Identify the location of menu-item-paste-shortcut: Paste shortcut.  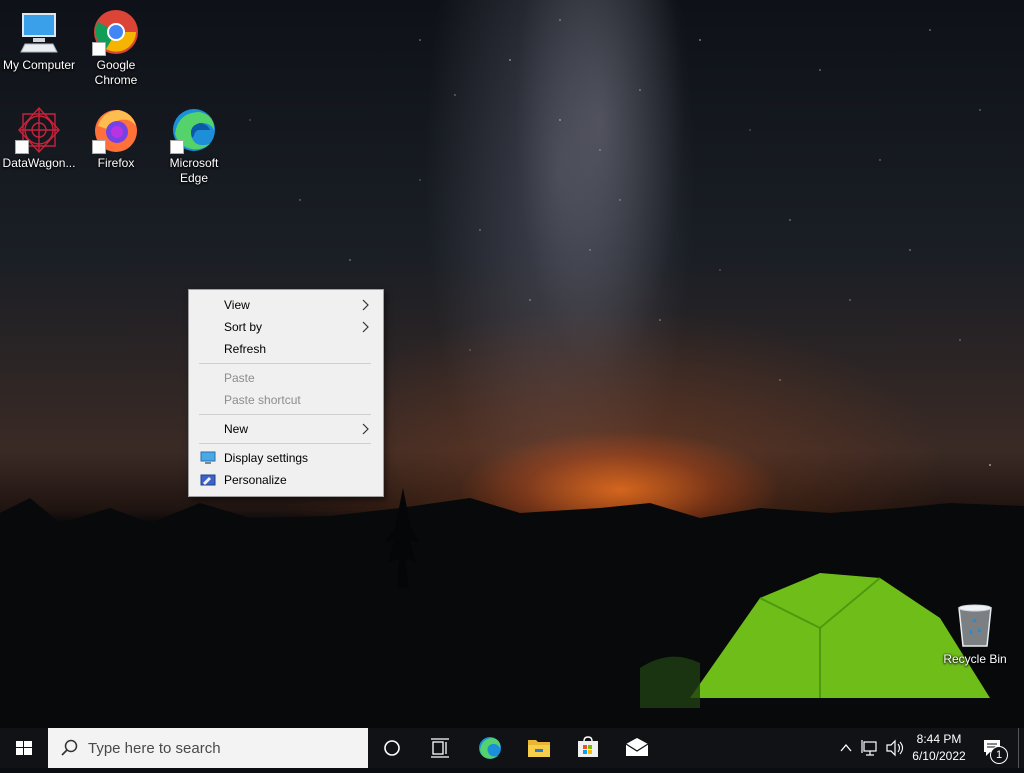
(286, 400).